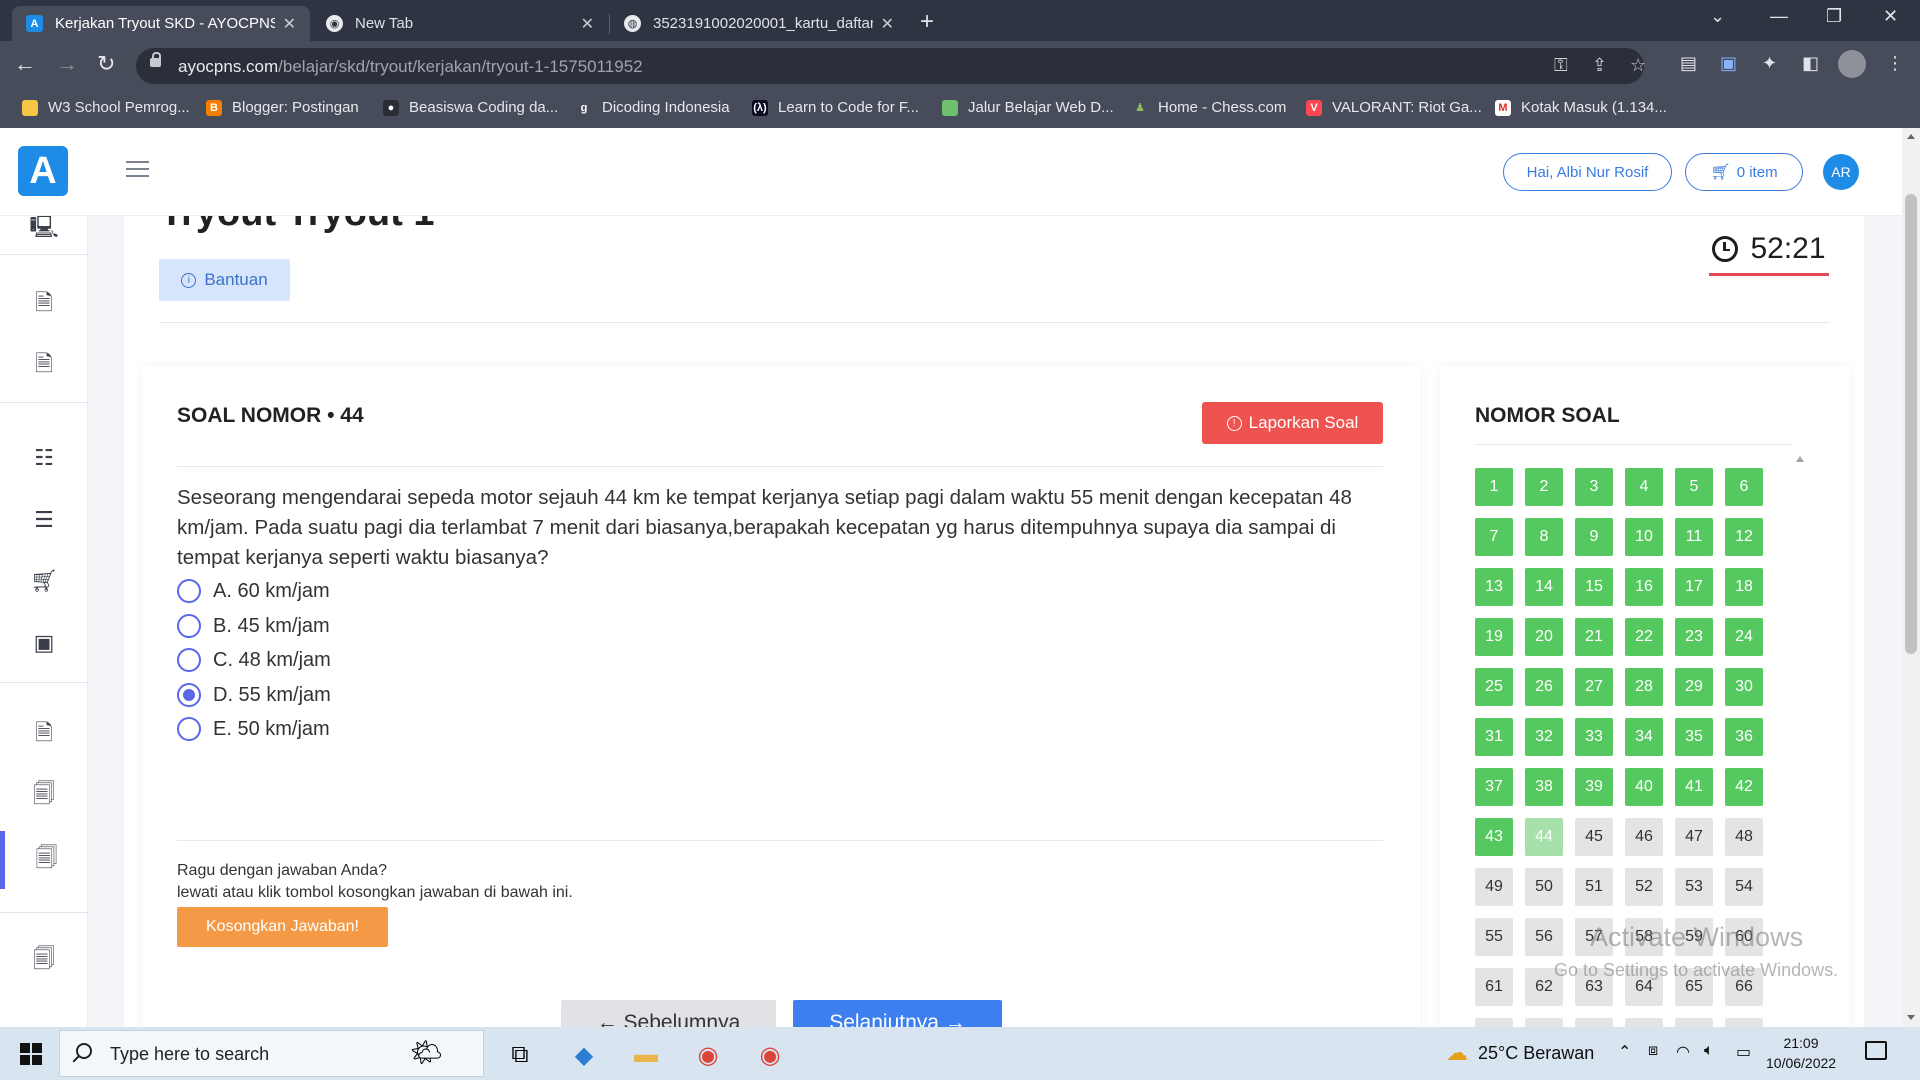 Image resolution: width=1920 pixels, height=1080 pixels. What do you see at coordinates (1683, 1052) in the screenshot?
I see `wifi-icon: ◠` at bounding box center [1683, 1052].